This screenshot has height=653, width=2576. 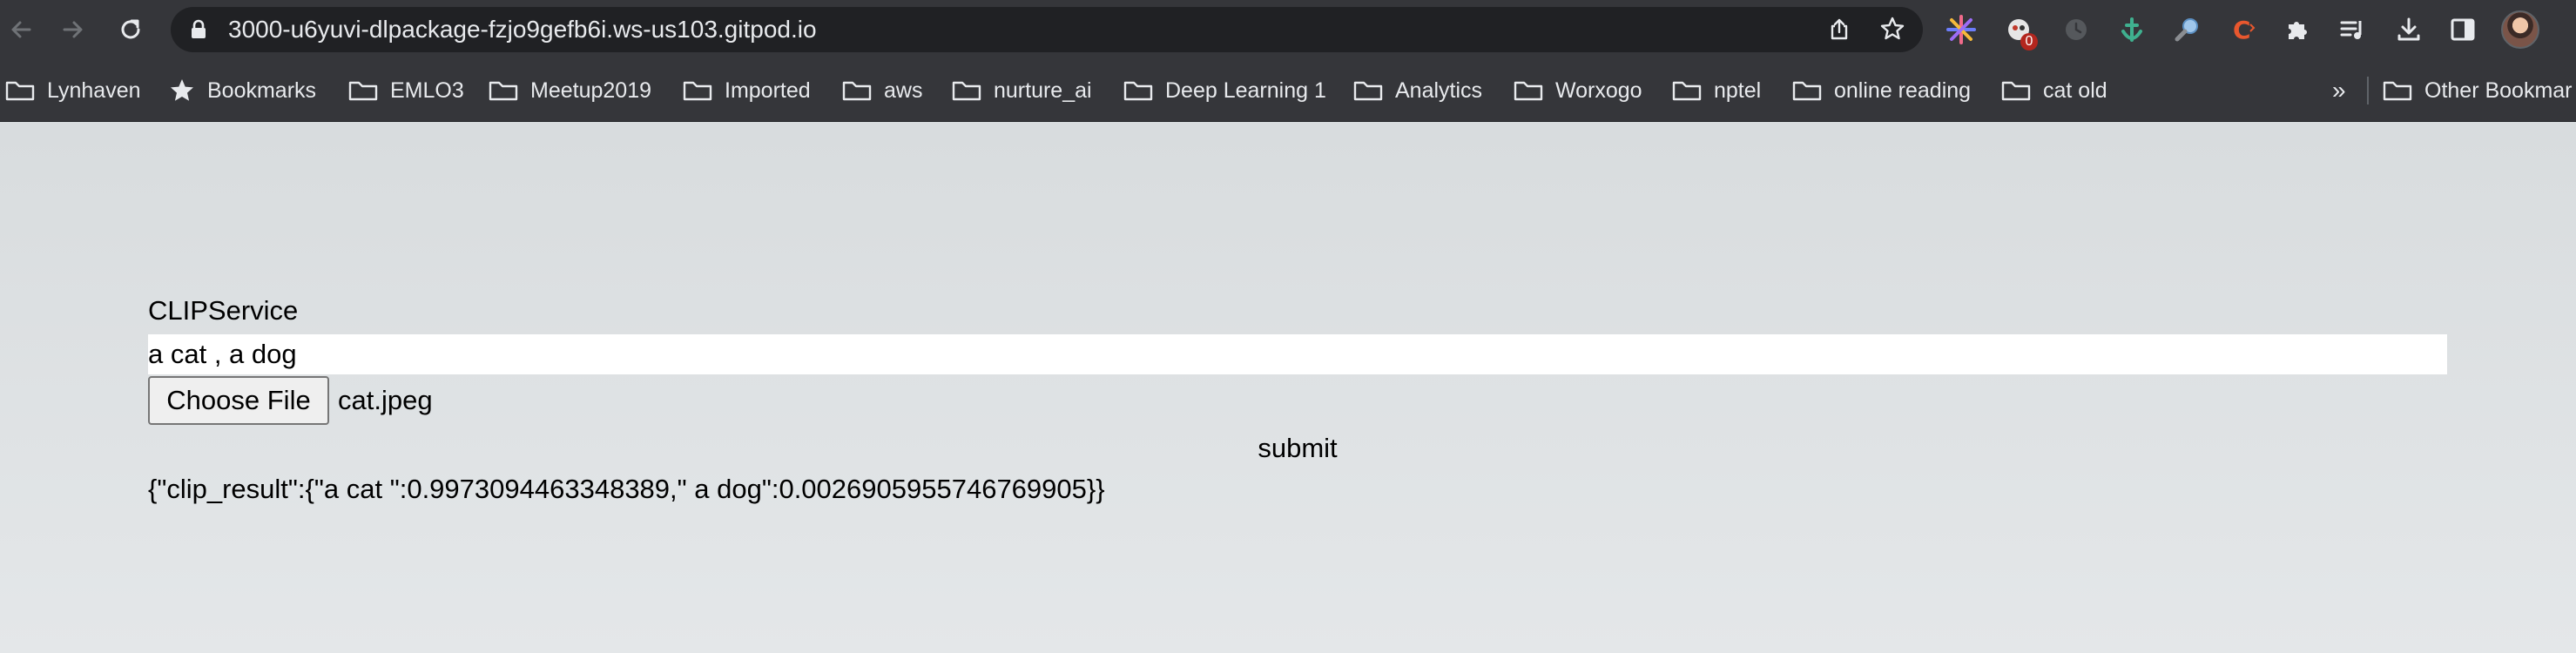 What do you see at coordinates (427, 90) in the screenshot?
I see `bookmark-label: EMLO3` at bounding box center [427, 90].